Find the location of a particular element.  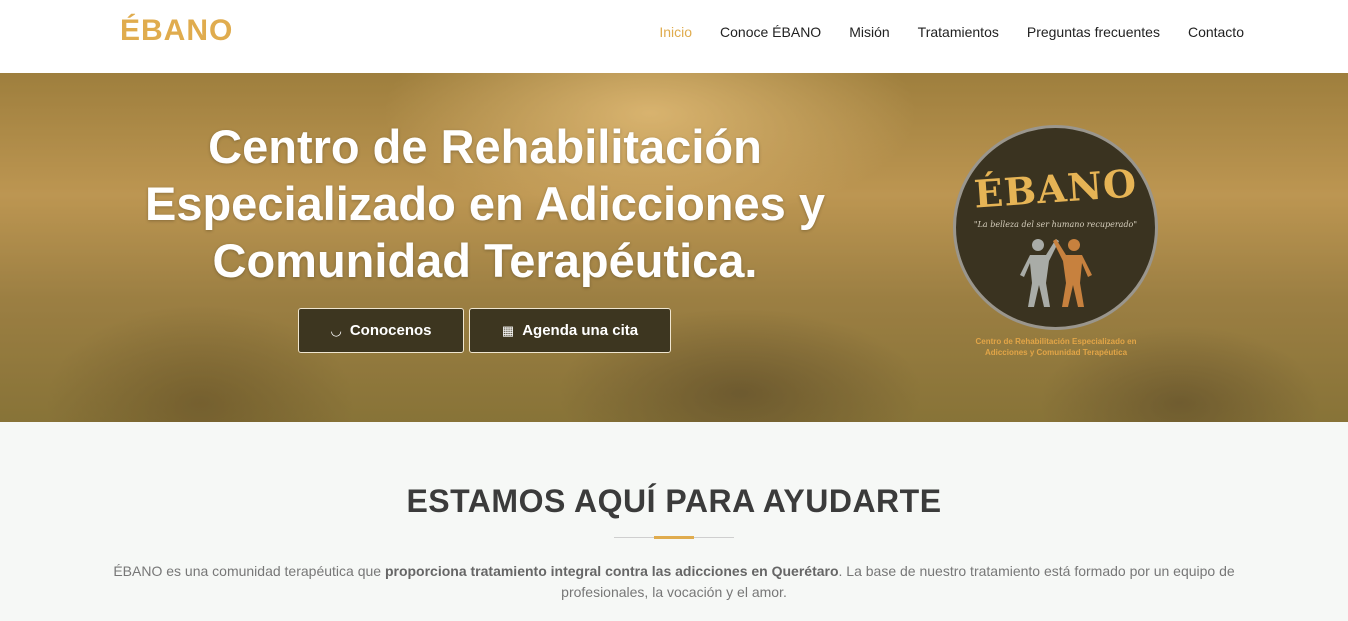

smile-icon: ◡ is located at coordinates (336, 330).